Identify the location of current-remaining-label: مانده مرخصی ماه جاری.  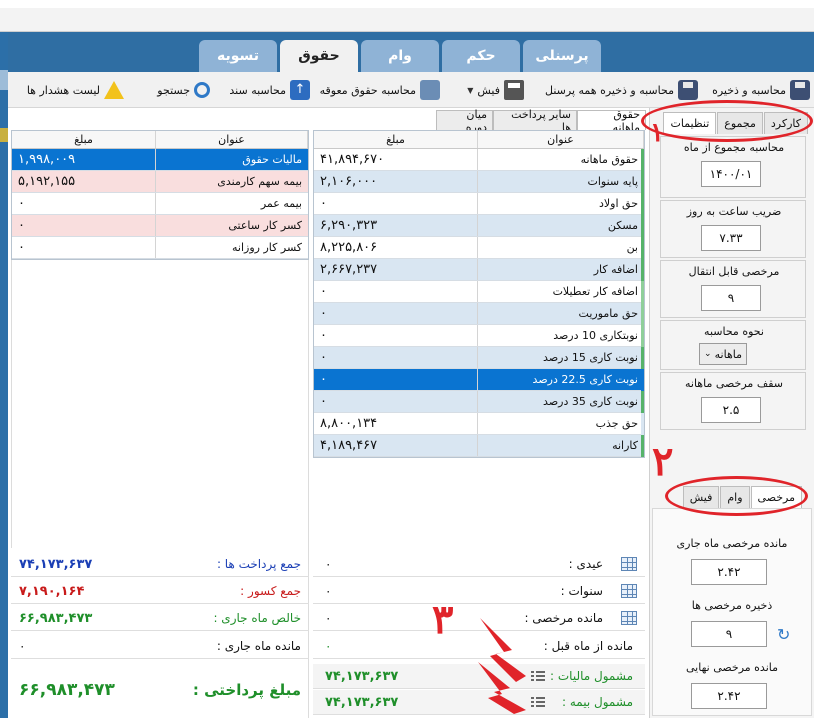
(732, 543).